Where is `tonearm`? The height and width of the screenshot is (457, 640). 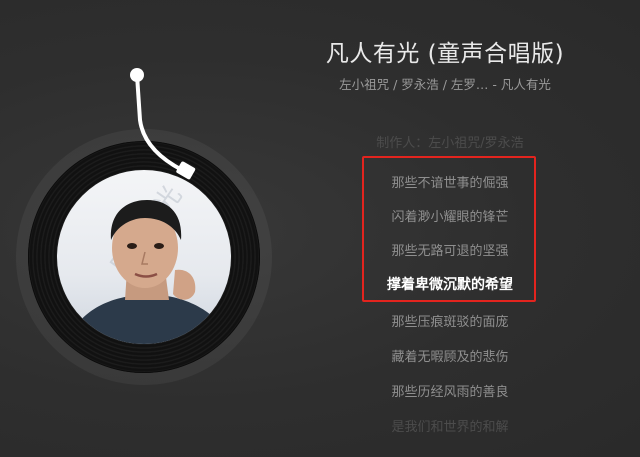 tonearm is located at coordinates (170, 130).